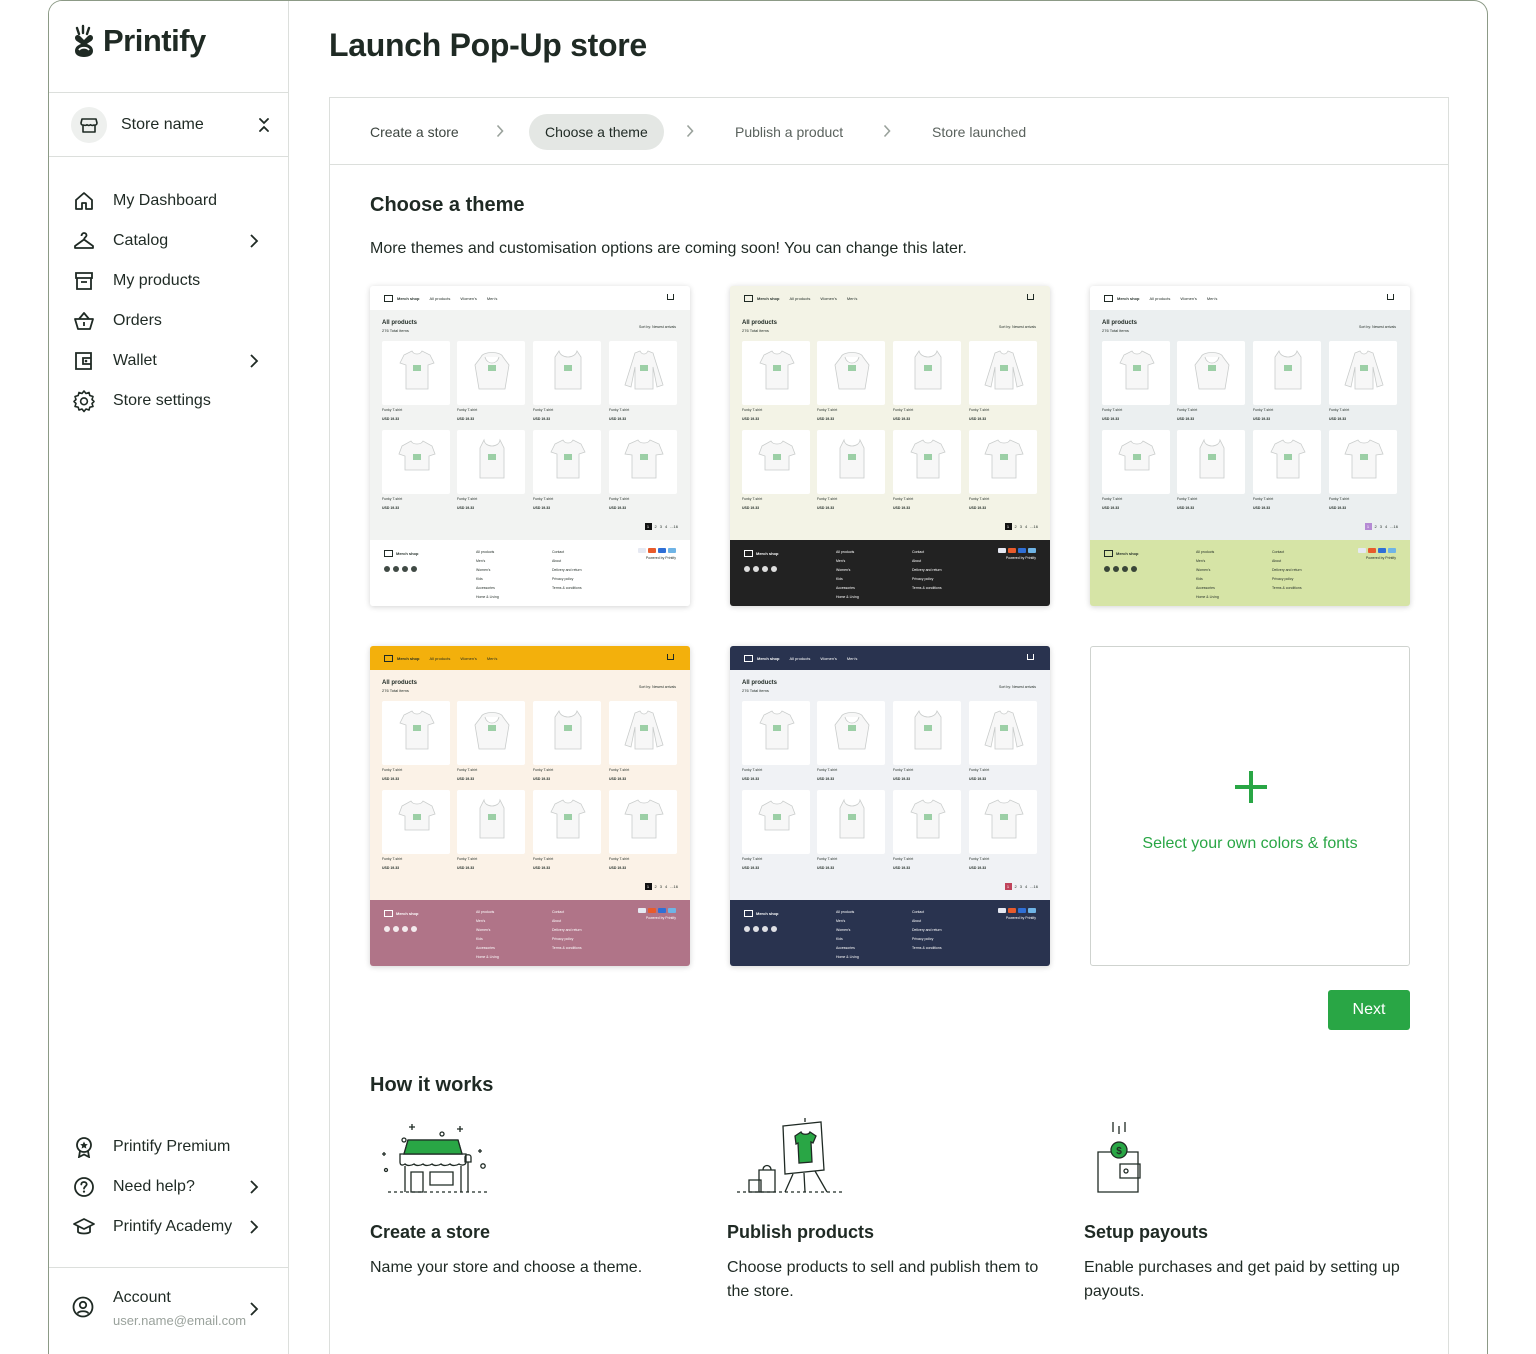  Describe the element at coordinates (171, 361) in the screenshot. I see `sidebar-item-wallet: Wallet` at that location.